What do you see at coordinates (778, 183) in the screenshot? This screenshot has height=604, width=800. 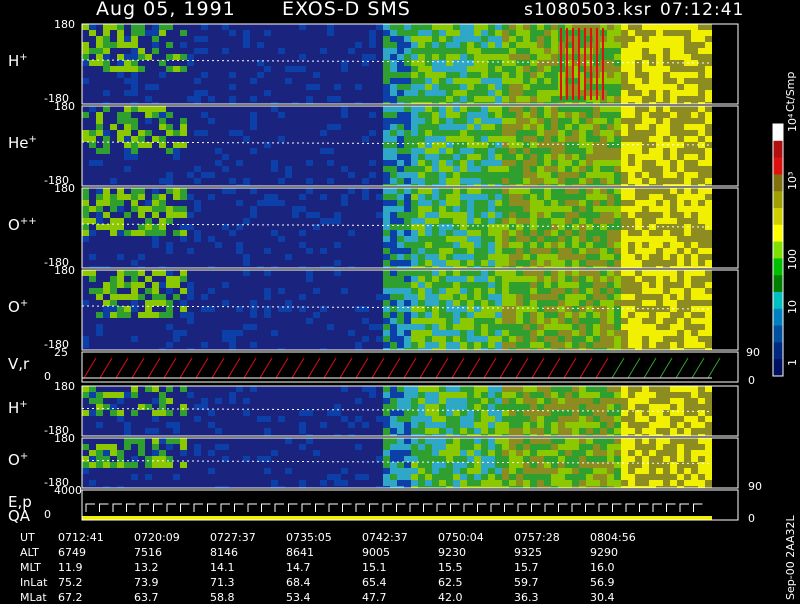 I see `colorbar-segment` at bounding box center [778, 183].